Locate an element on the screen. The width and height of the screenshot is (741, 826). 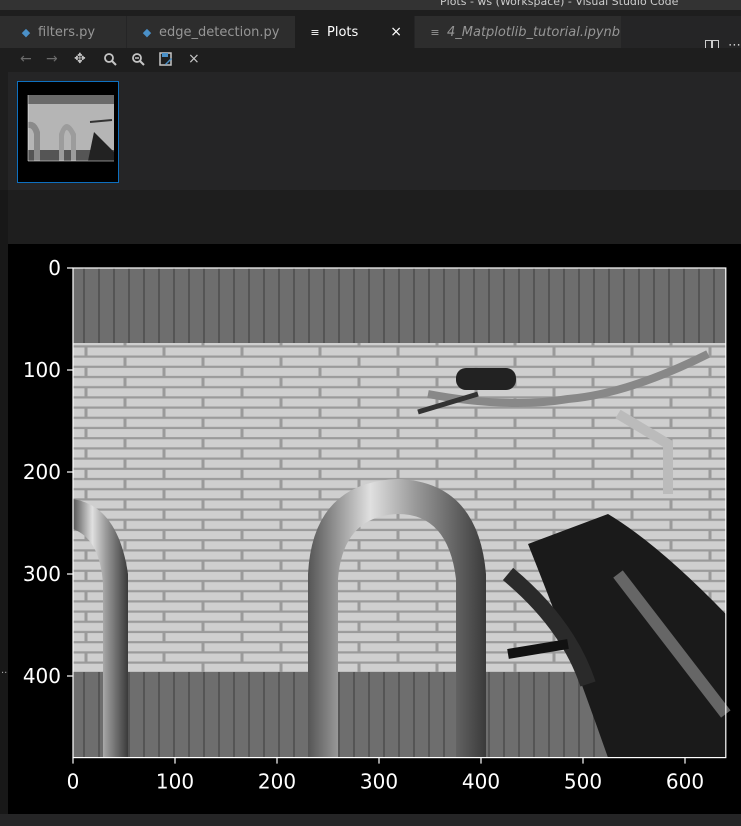
sidebar-edge: .. is located at coordinates (4, 508).